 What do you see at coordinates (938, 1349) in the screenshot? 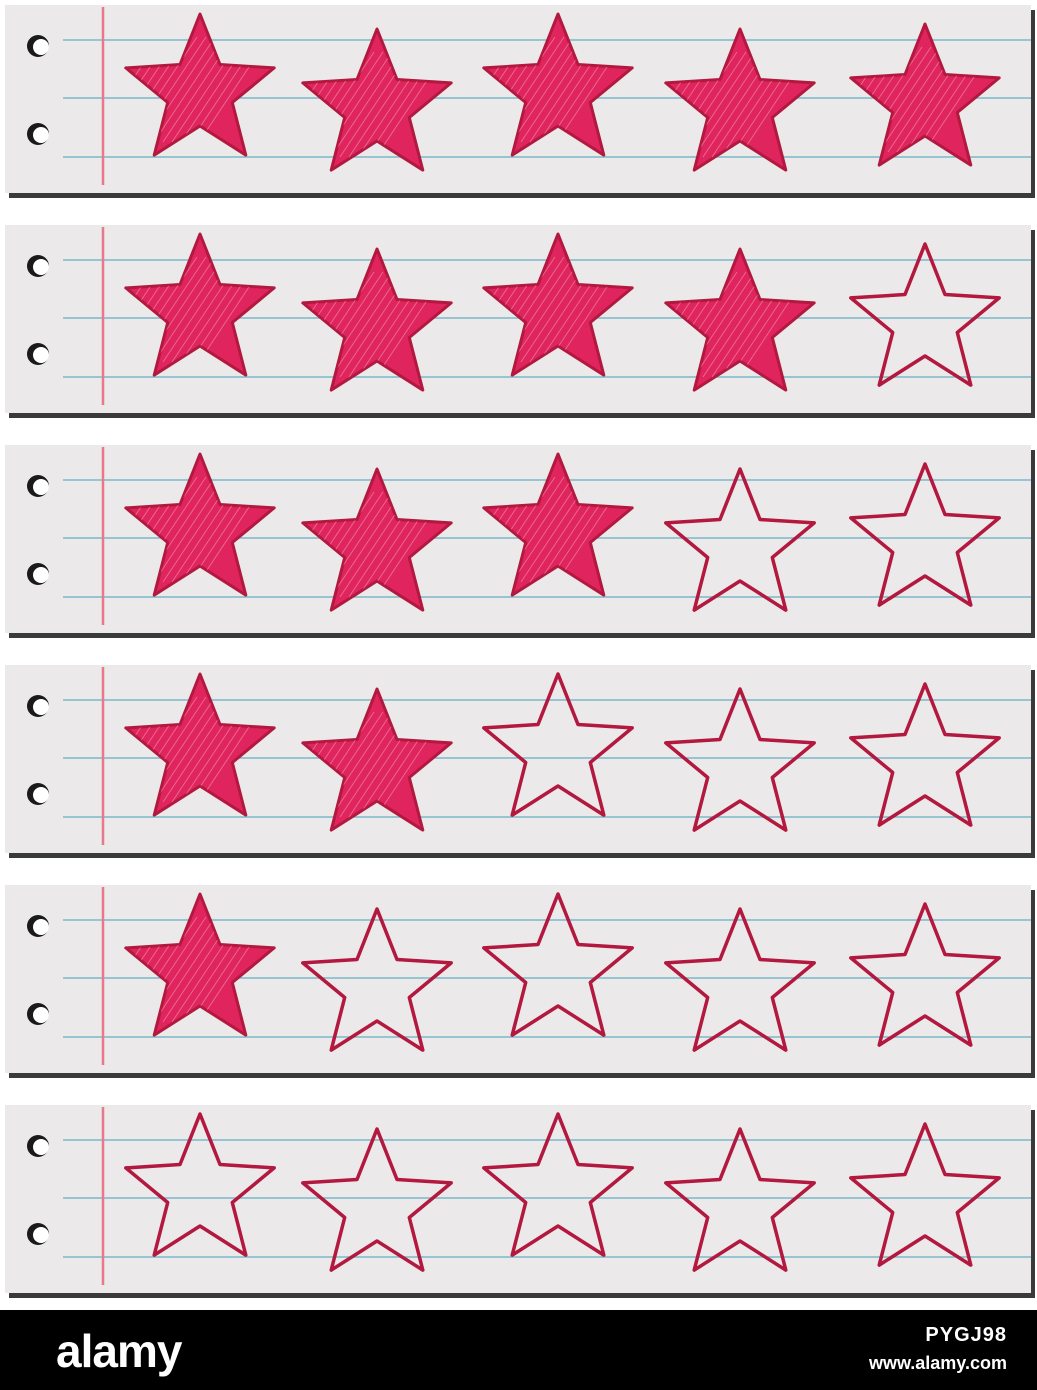
I see `image-meta: PYGJ98 www.alamy.com` at bounding box center [938, 1349].